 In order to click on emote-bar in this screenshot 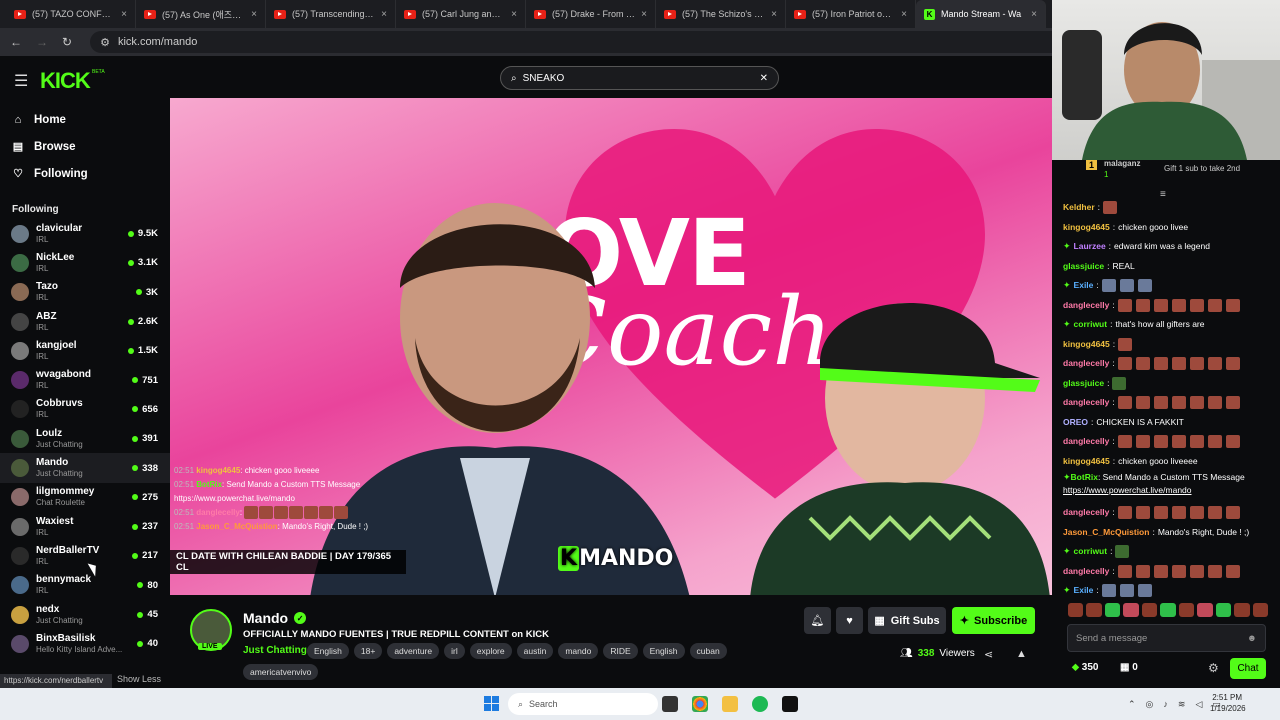, I will do `click(1168, 611)`.